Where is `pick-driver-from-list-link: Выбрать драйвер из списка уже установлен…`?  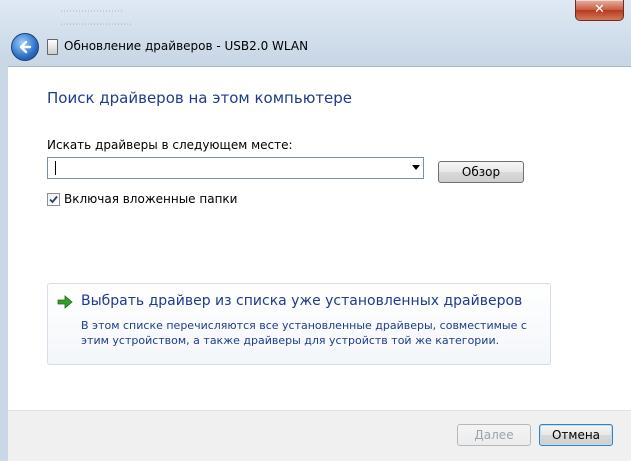
pick-driver-from-list-link: Выбрать драйвер из списка уже установлен… is located at coordinates (299, 324).